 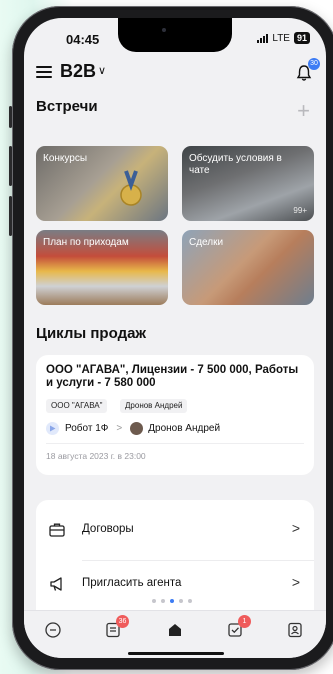 I want to click on to-name: Дронов Андрей, so click(x=184, y=428).